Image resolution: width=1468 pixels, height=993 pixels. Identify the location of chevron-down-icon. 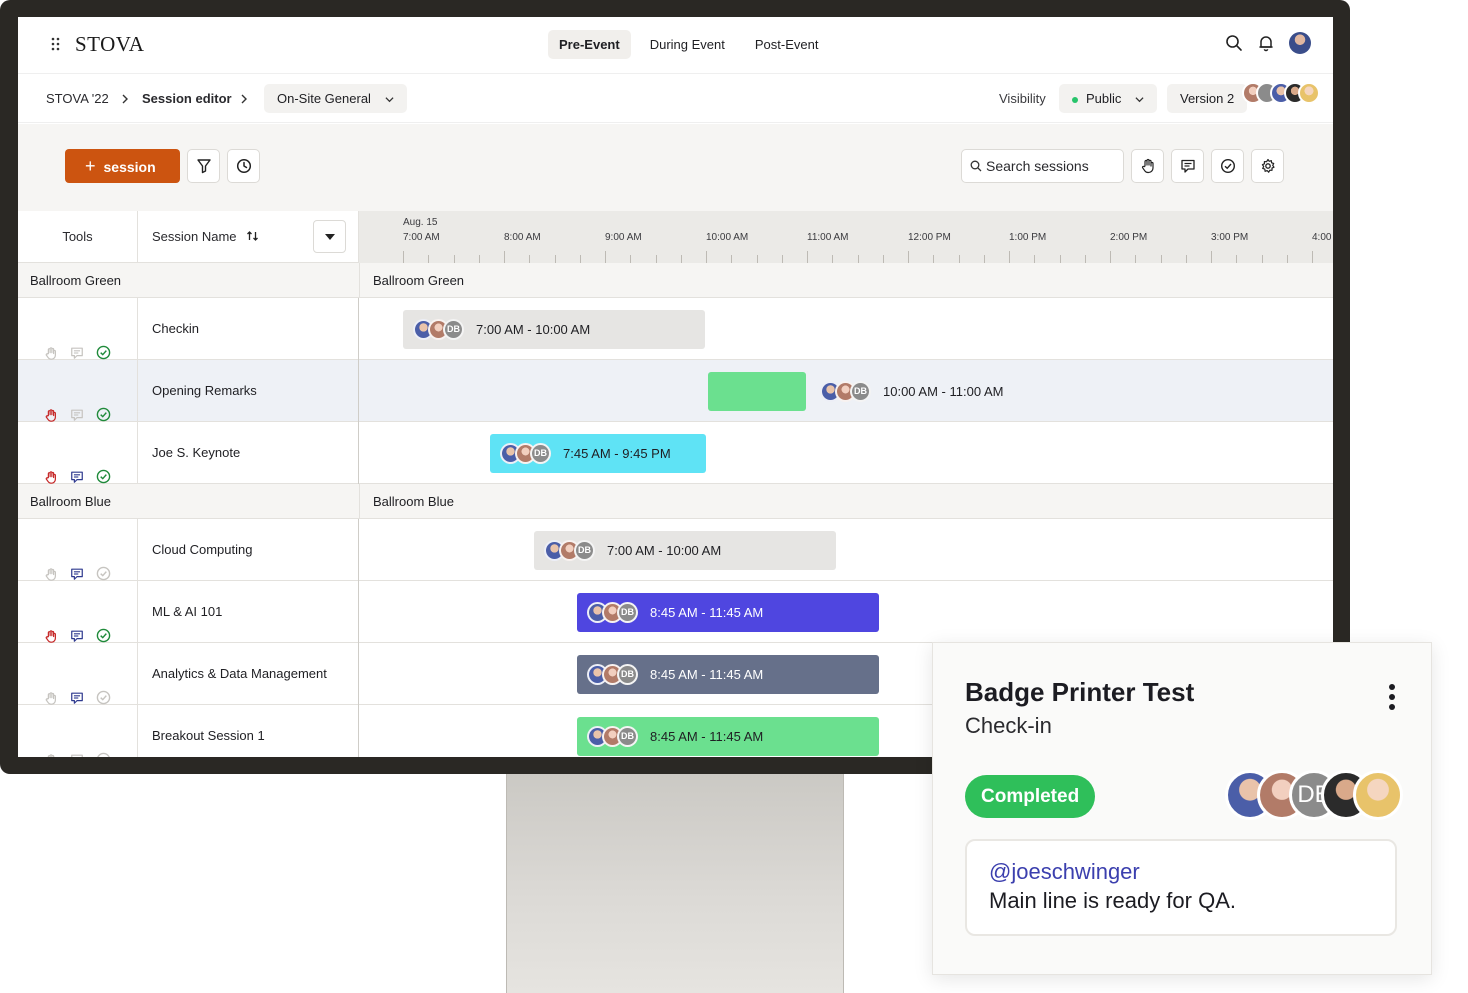
(1139, 100).